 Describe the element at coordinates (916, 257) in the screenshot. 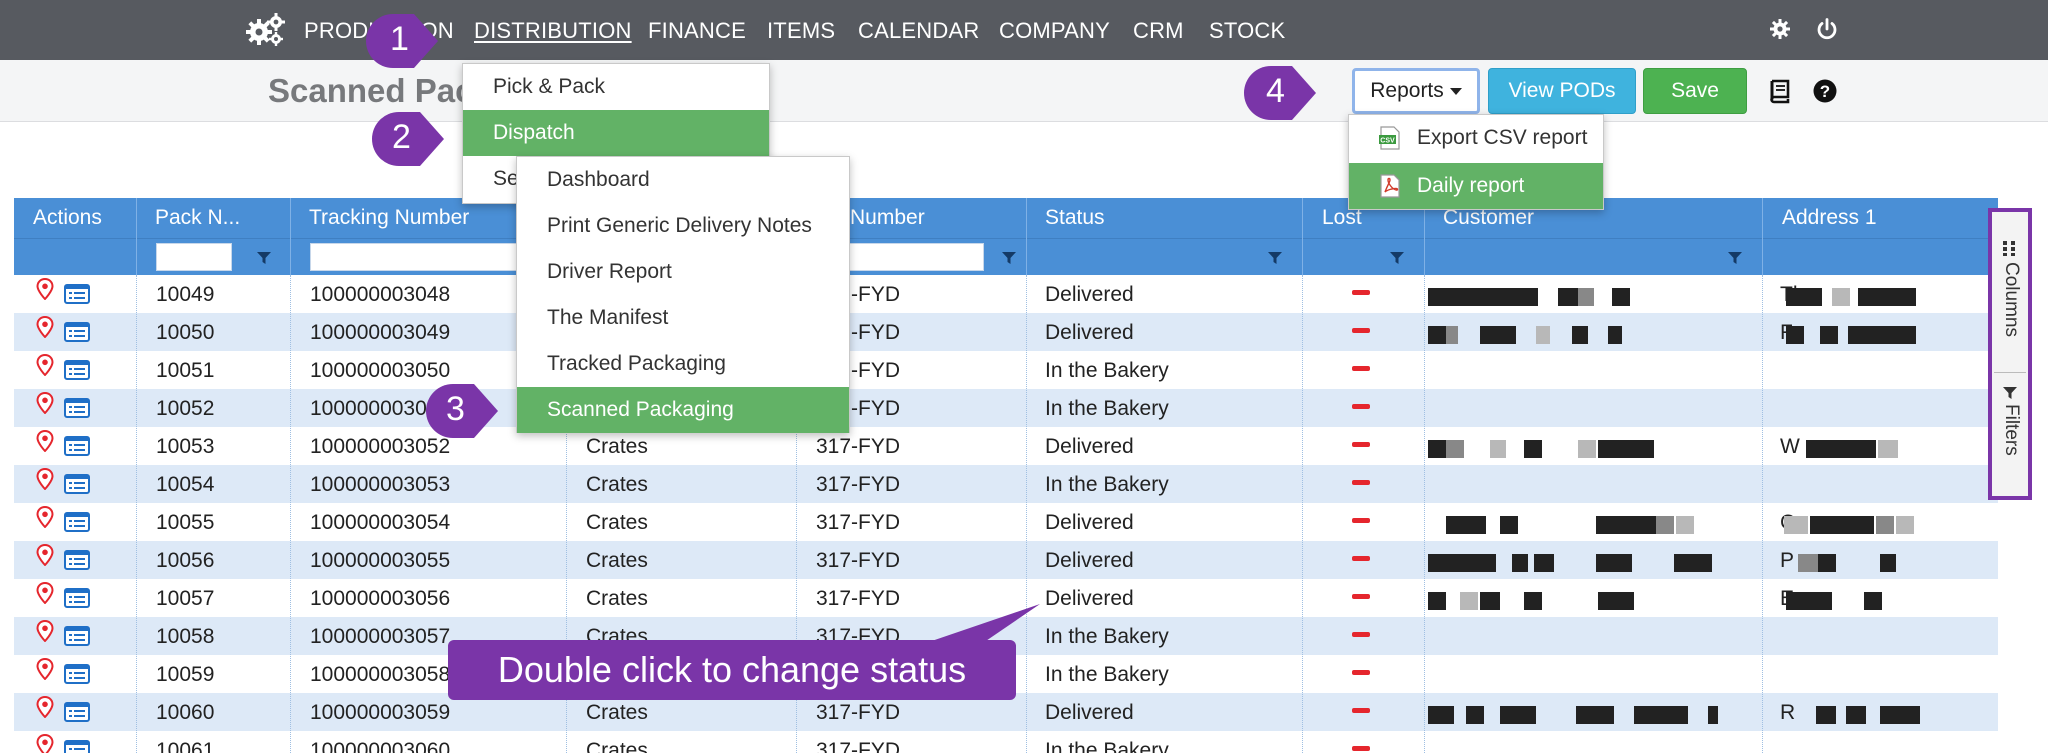

I see `number-filter-input` at that location.